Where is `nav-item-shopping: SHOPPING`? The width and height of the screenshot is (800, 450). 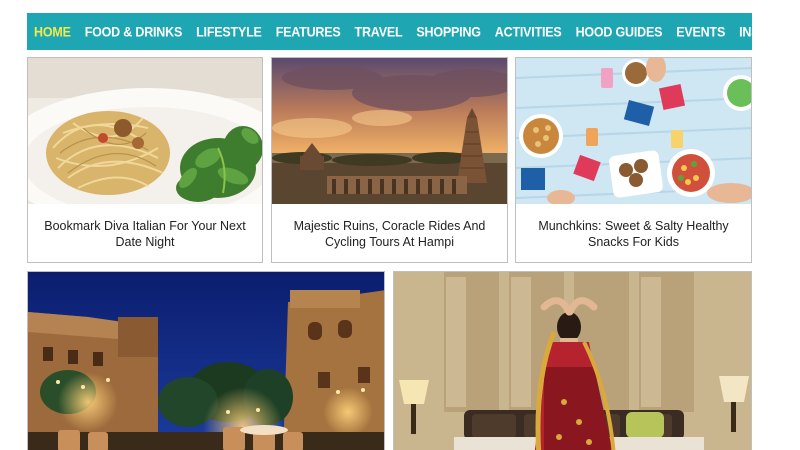 nav-item-shopping: SHOPPING is located at coordinates (448, 32).